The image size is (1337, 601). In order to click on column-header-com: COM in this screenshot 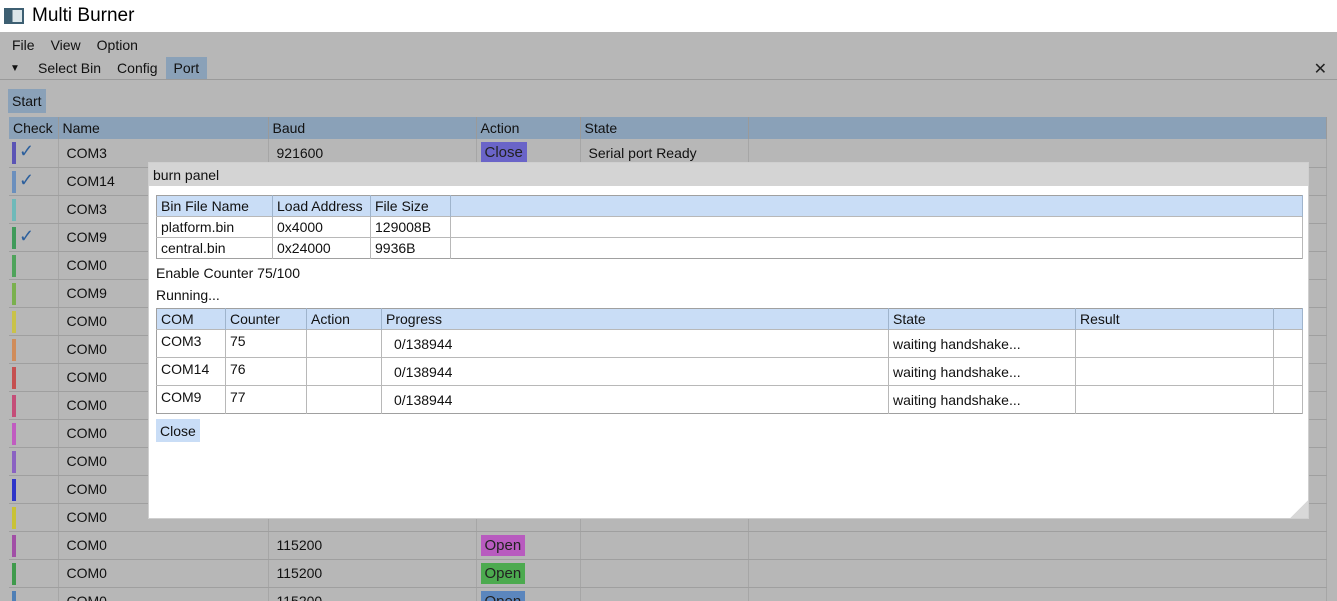, I will do `click(191, 319)`.